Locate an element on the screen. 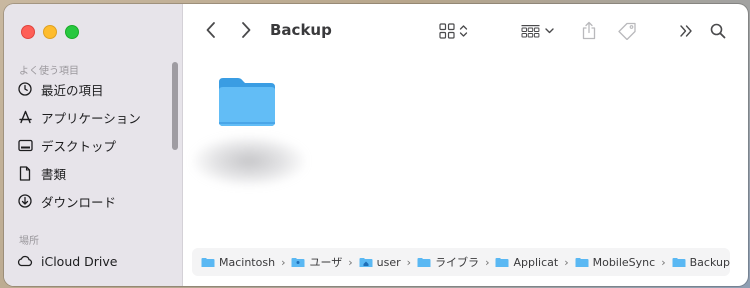  sidebar-section-locations: 場所 is located at coordinates (29, 241).